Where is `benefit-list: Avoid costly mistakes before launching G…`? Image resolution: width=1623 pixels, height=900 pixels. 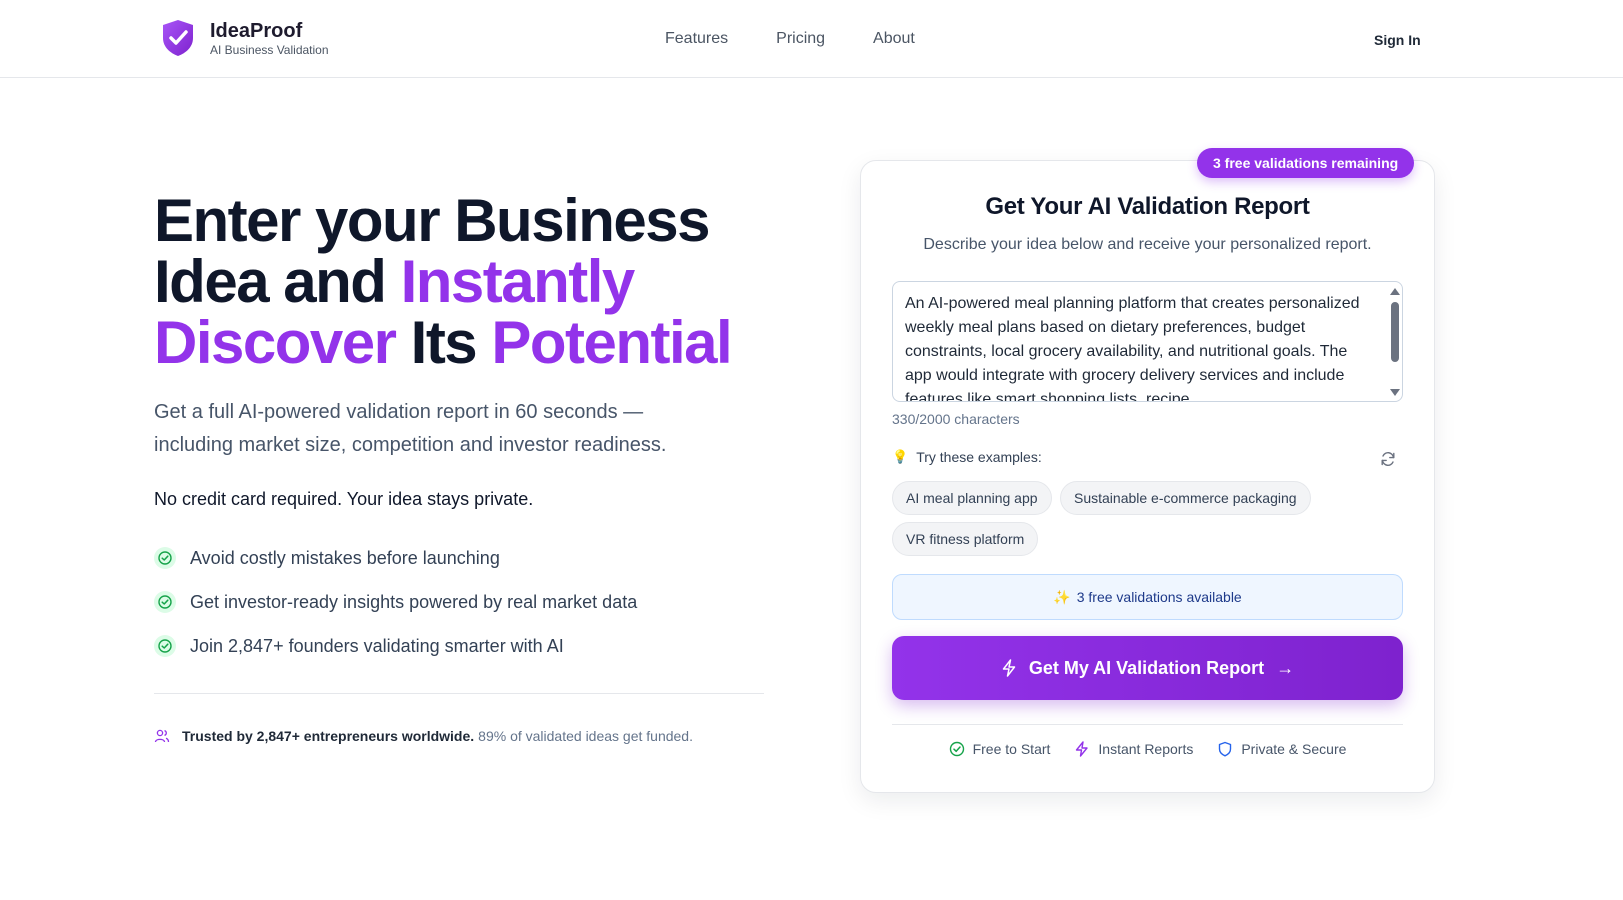
benefit-list: Avoid costly mistakes before launching G… is located at coordinates (395, 612).